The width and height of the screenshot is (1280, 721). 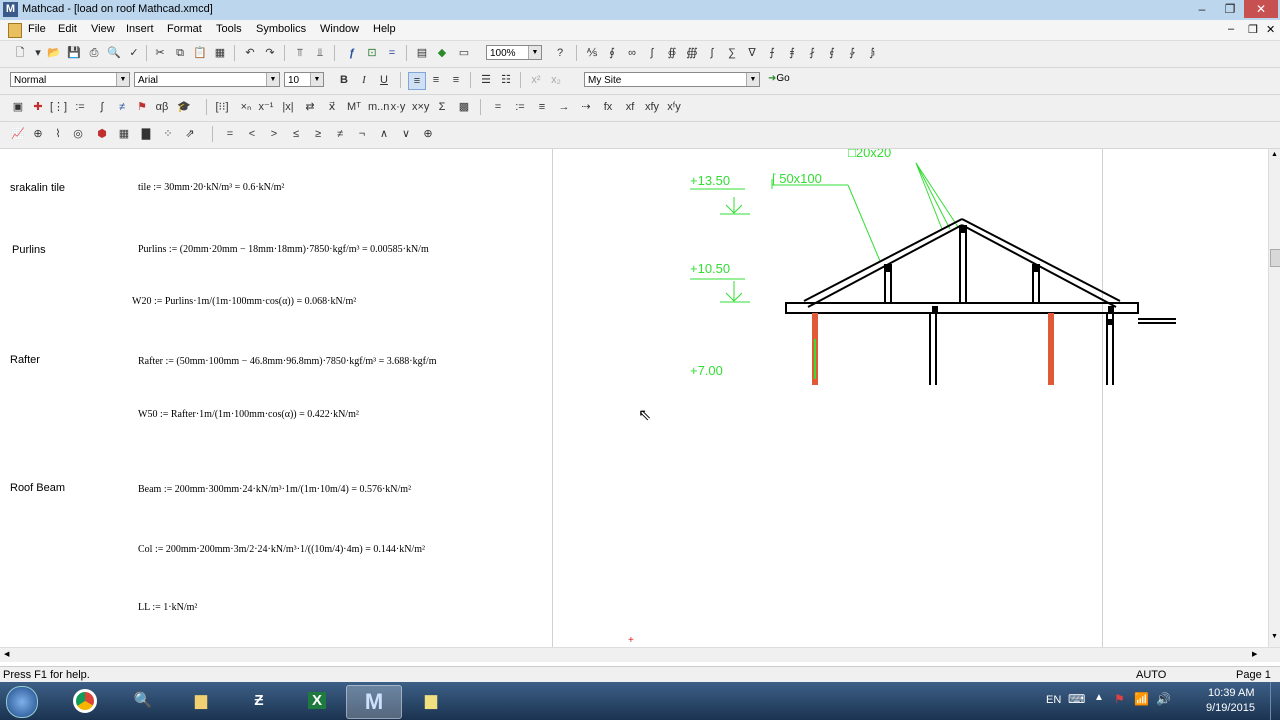 What do you see at coordinates (1275, 258) in the screenshot?
I see `scroll-thumb` at bounding box center [1275, 258].